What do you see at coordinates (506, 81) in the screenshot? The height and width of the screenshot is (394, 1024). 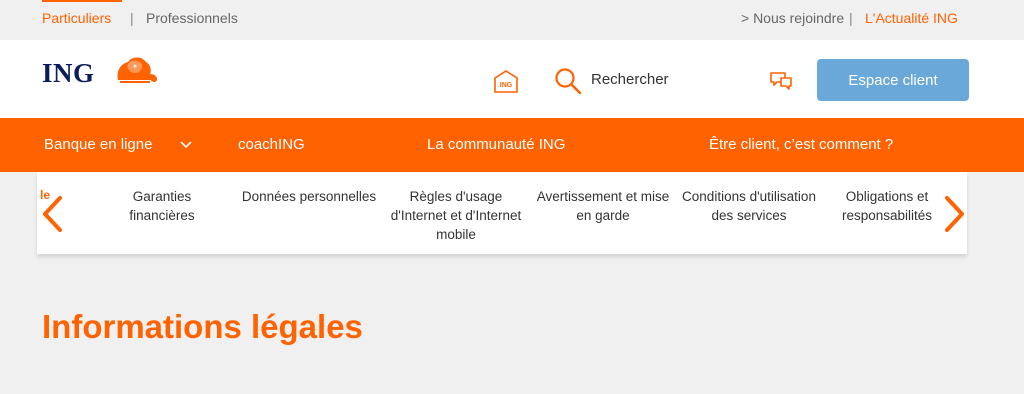 I see `ing-home-icon: ING` at bounding box center [506, 81].